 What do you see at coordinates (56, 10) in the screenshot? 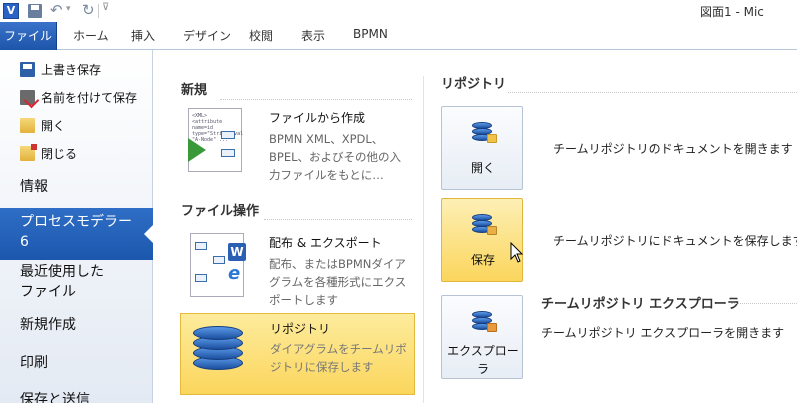
I see `qat-undo-icon: ↶` at bounding box center [56, 10].